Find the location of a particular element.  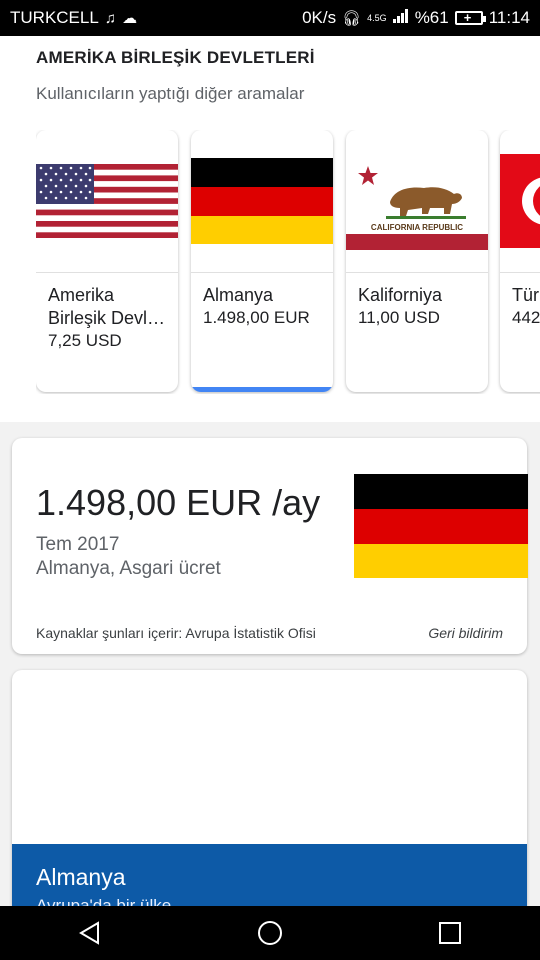

california-republic-text: CALIFORNIA REPUBLIC is located at coordinates (417, 227).